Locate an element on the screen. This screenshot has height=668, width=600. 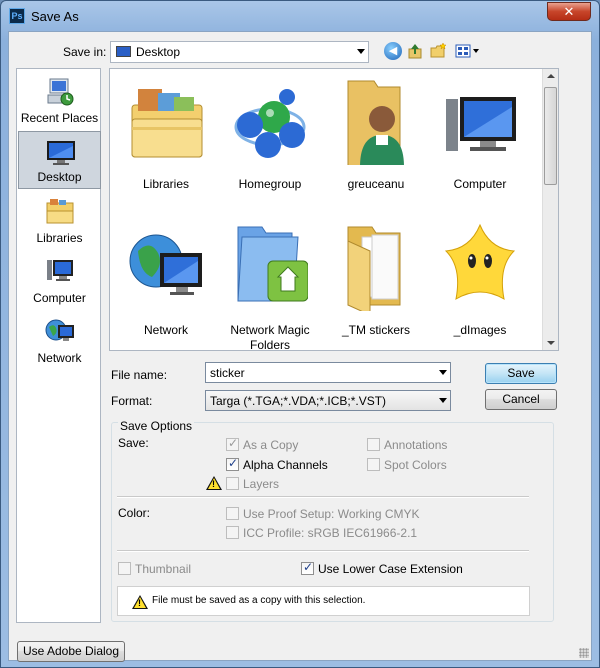
lower-case-extension-checkbox: Use Lower Case Extension is located at coordinates (382, 568).